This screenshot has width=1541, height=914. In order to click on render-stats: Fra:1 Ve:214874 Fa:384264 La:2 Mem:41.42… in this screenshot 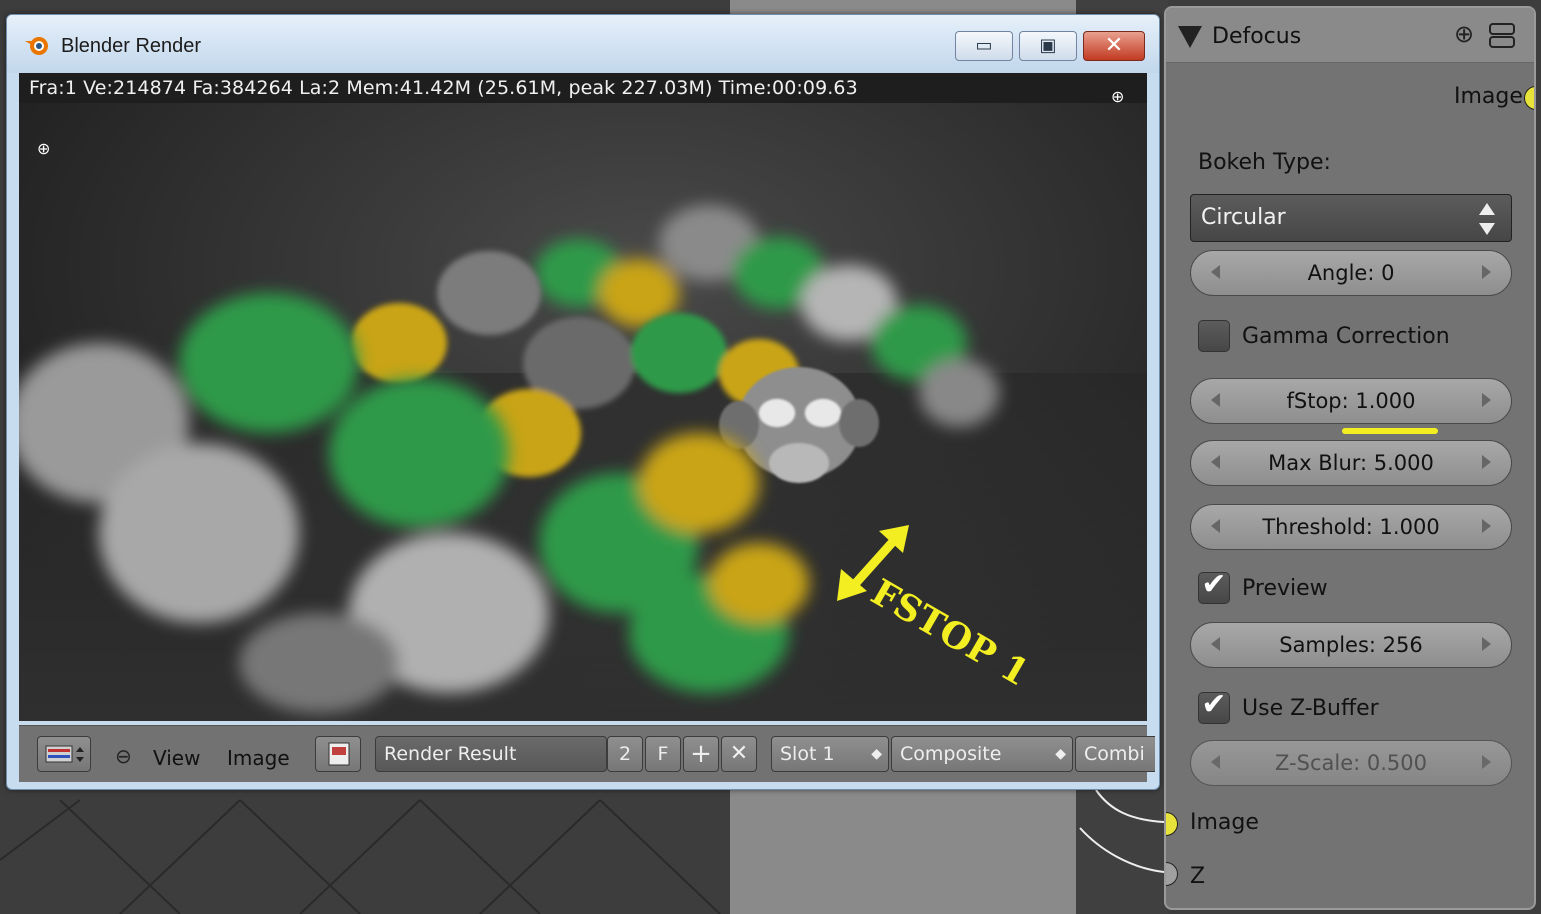, I will do `click(443, 88)`.